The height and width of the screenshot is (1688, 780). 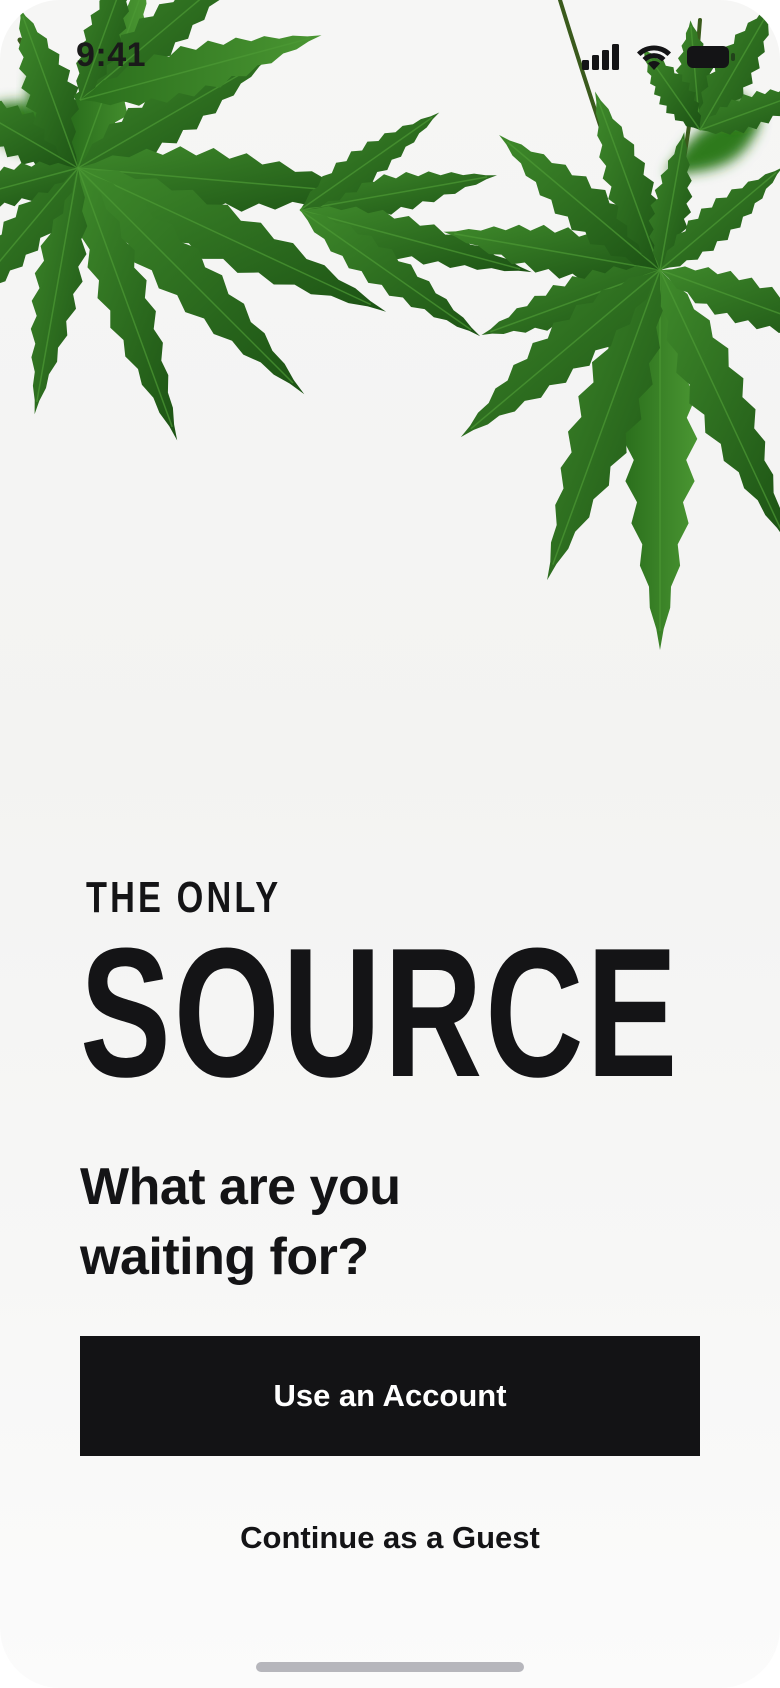 I want to click on battery-icon, so click(x=711, y=57).